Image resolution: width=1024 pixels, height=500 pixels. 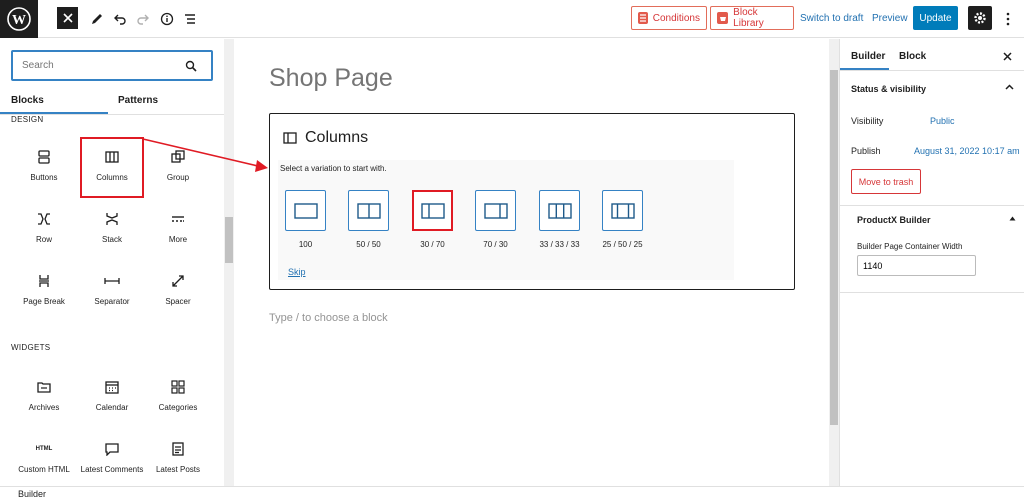 I want to click on tab-patterns: Patterns, so click(x=138, y=100).